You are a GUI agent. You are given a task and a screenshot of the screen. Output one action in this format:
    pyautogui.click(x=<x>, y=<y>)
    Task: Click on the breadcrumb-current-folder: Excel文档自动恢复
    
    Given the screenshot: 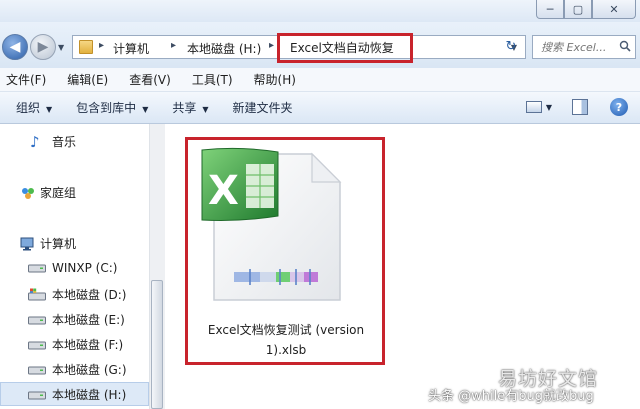 What is the action you would take?
    pyautogui.click(x=345, y=48)
    